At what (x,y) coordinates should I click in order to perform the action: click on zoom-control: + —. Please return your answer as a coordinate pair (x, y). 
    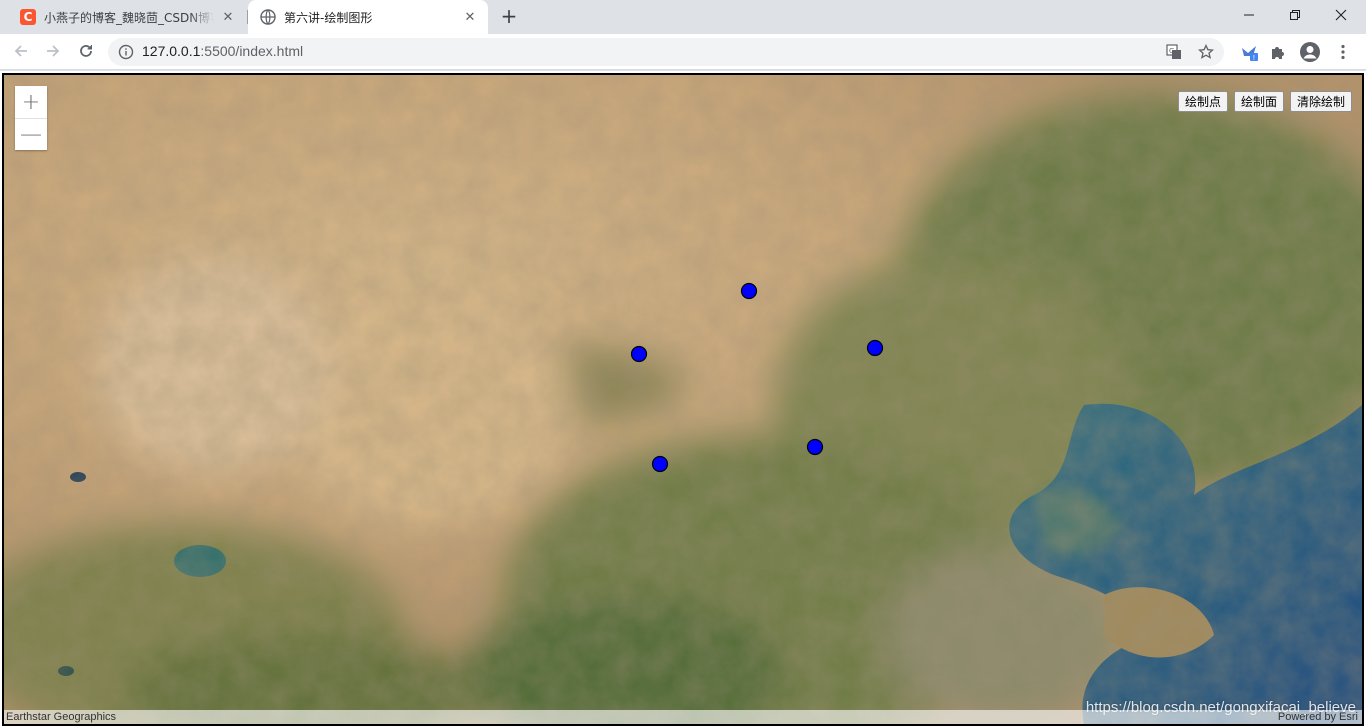
    Looking at the image, I should click on (31, 118).